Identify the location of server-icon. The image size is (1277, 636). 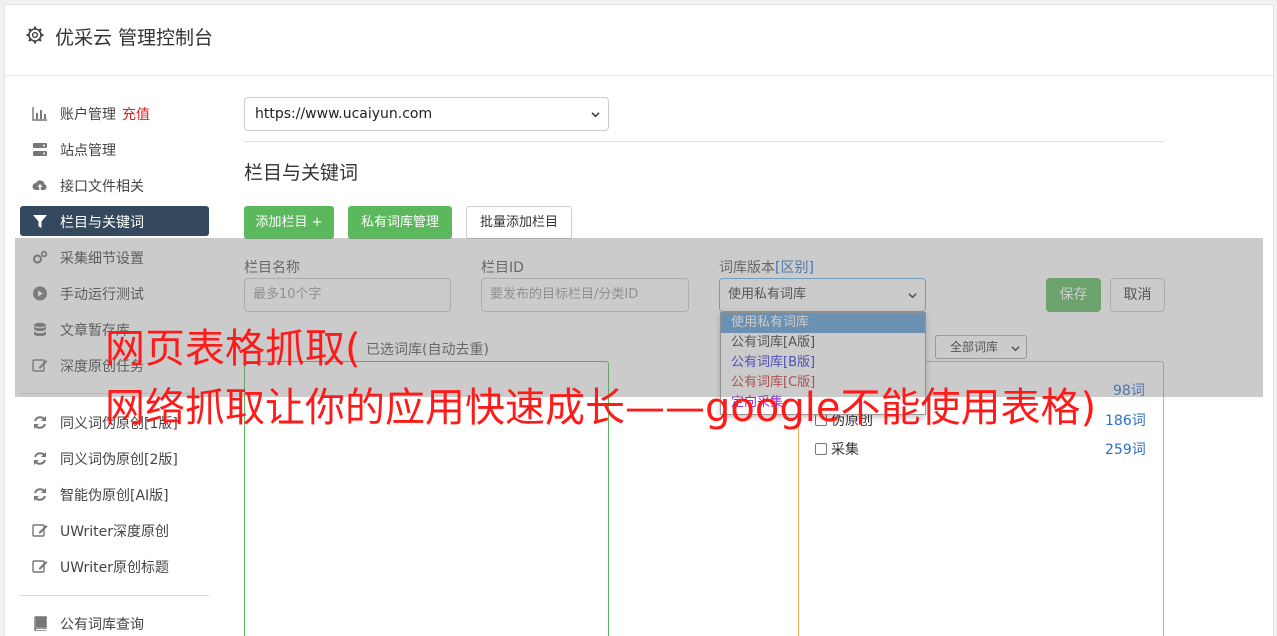
(40, 149).